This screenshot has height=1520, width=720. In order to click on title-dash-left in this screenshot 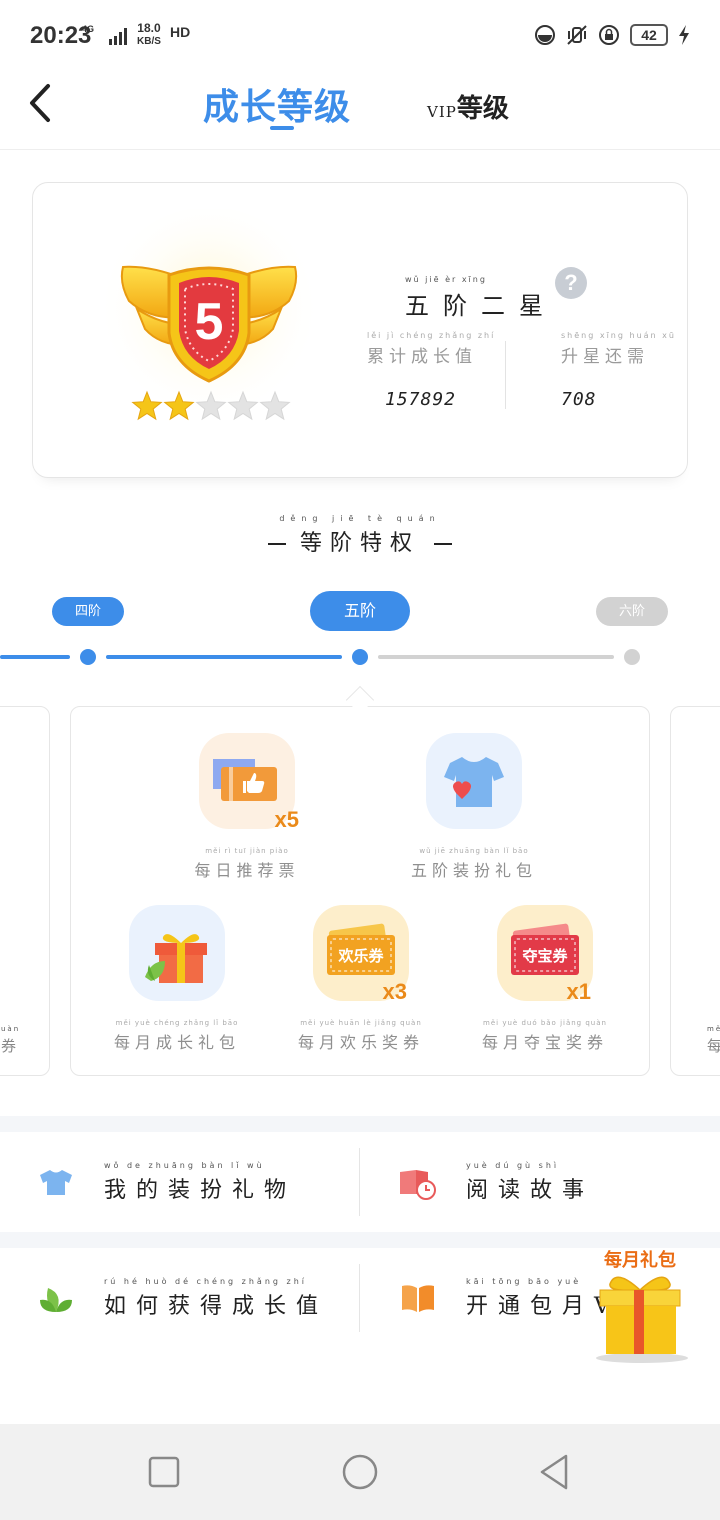, I will do `click(276, 544)`.